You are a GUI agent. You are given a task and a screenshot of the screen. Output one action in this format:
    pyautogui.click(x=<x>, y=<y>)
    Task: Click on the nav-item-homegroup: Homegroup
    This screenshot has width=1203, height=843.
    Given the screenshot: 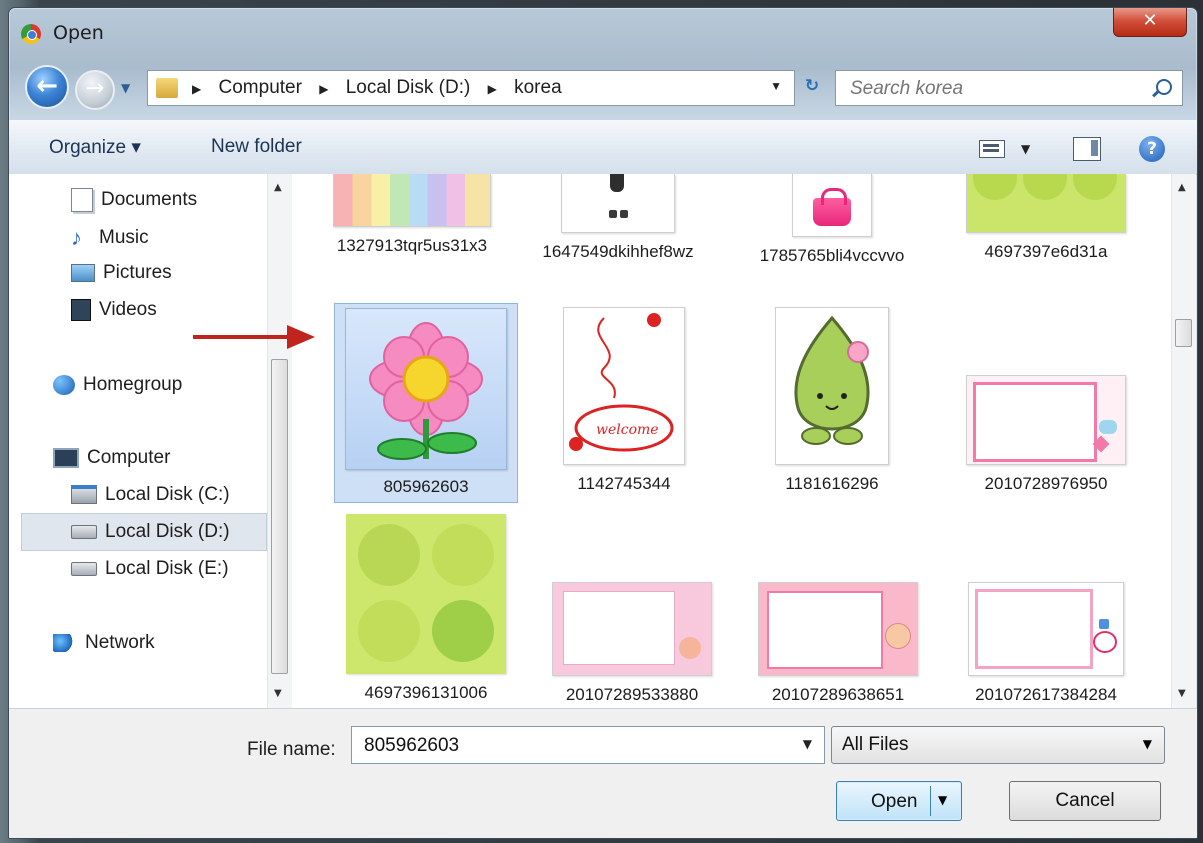 What is the action you would take?
    pyautogui.click(x=117, y=385)
    